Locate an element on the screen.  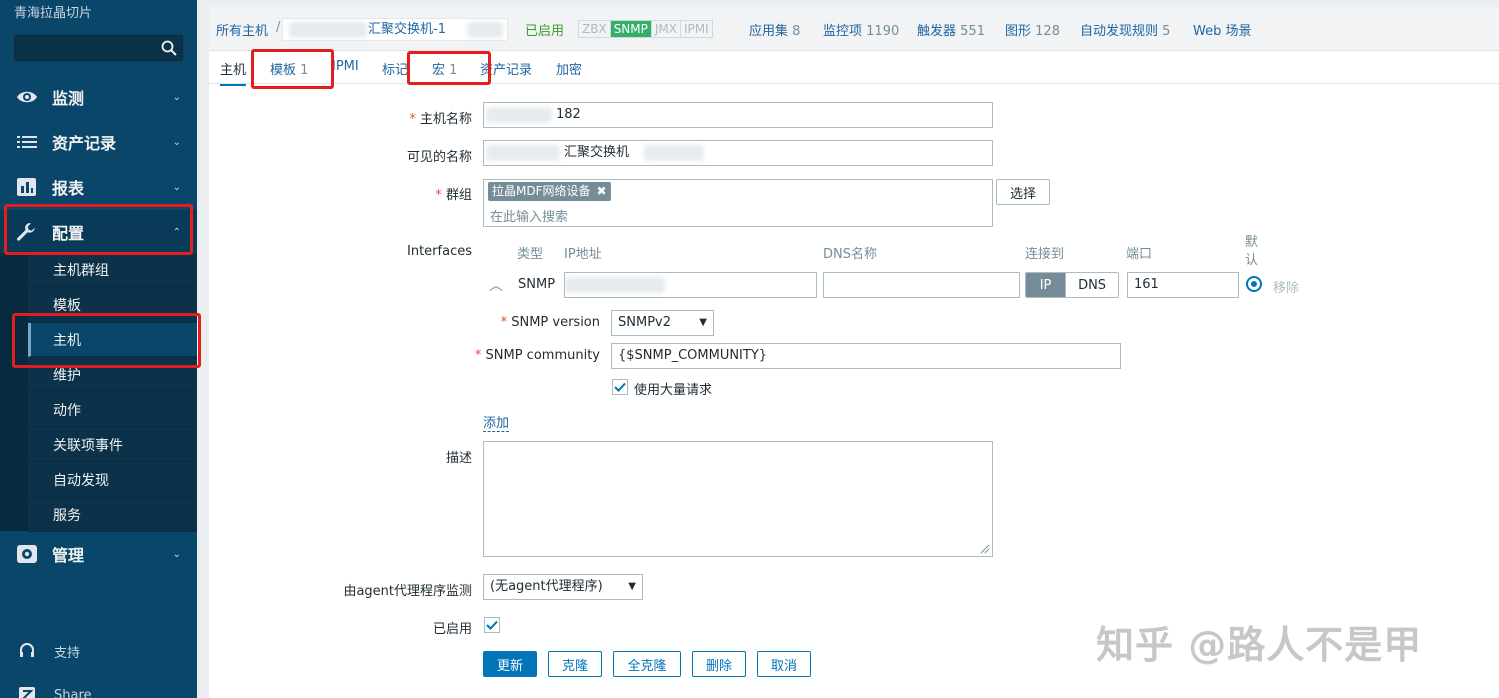
submenu-templates: 模板 is located at coordinates (112, 305).